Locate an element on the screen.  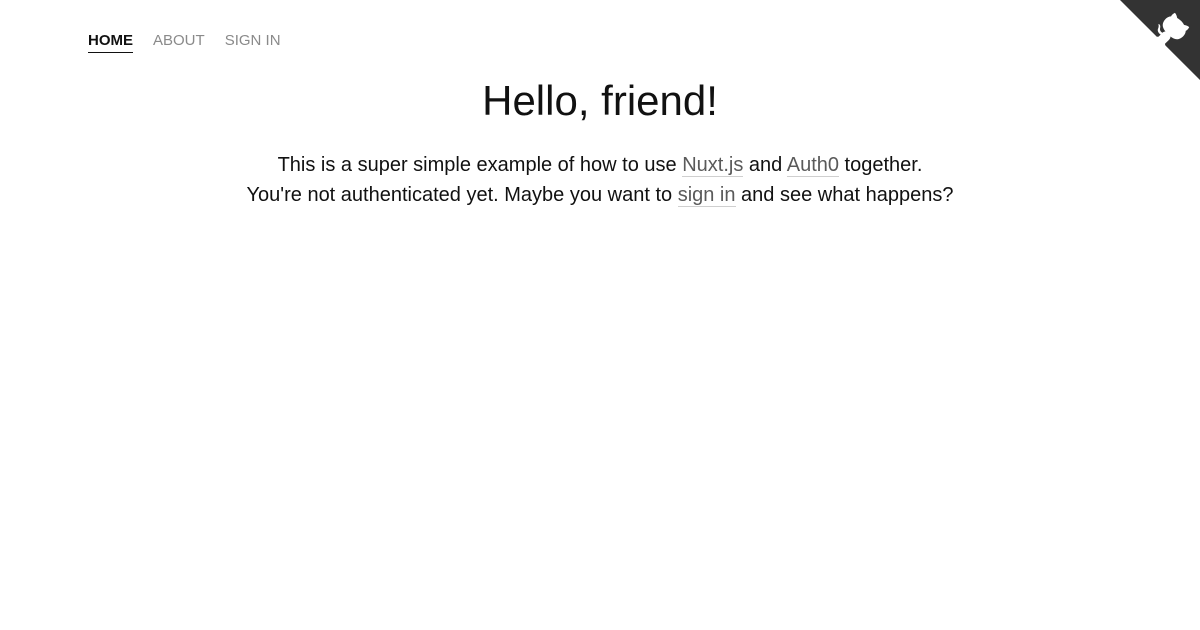
github-corner-link is located at coordinates (1160, 40).